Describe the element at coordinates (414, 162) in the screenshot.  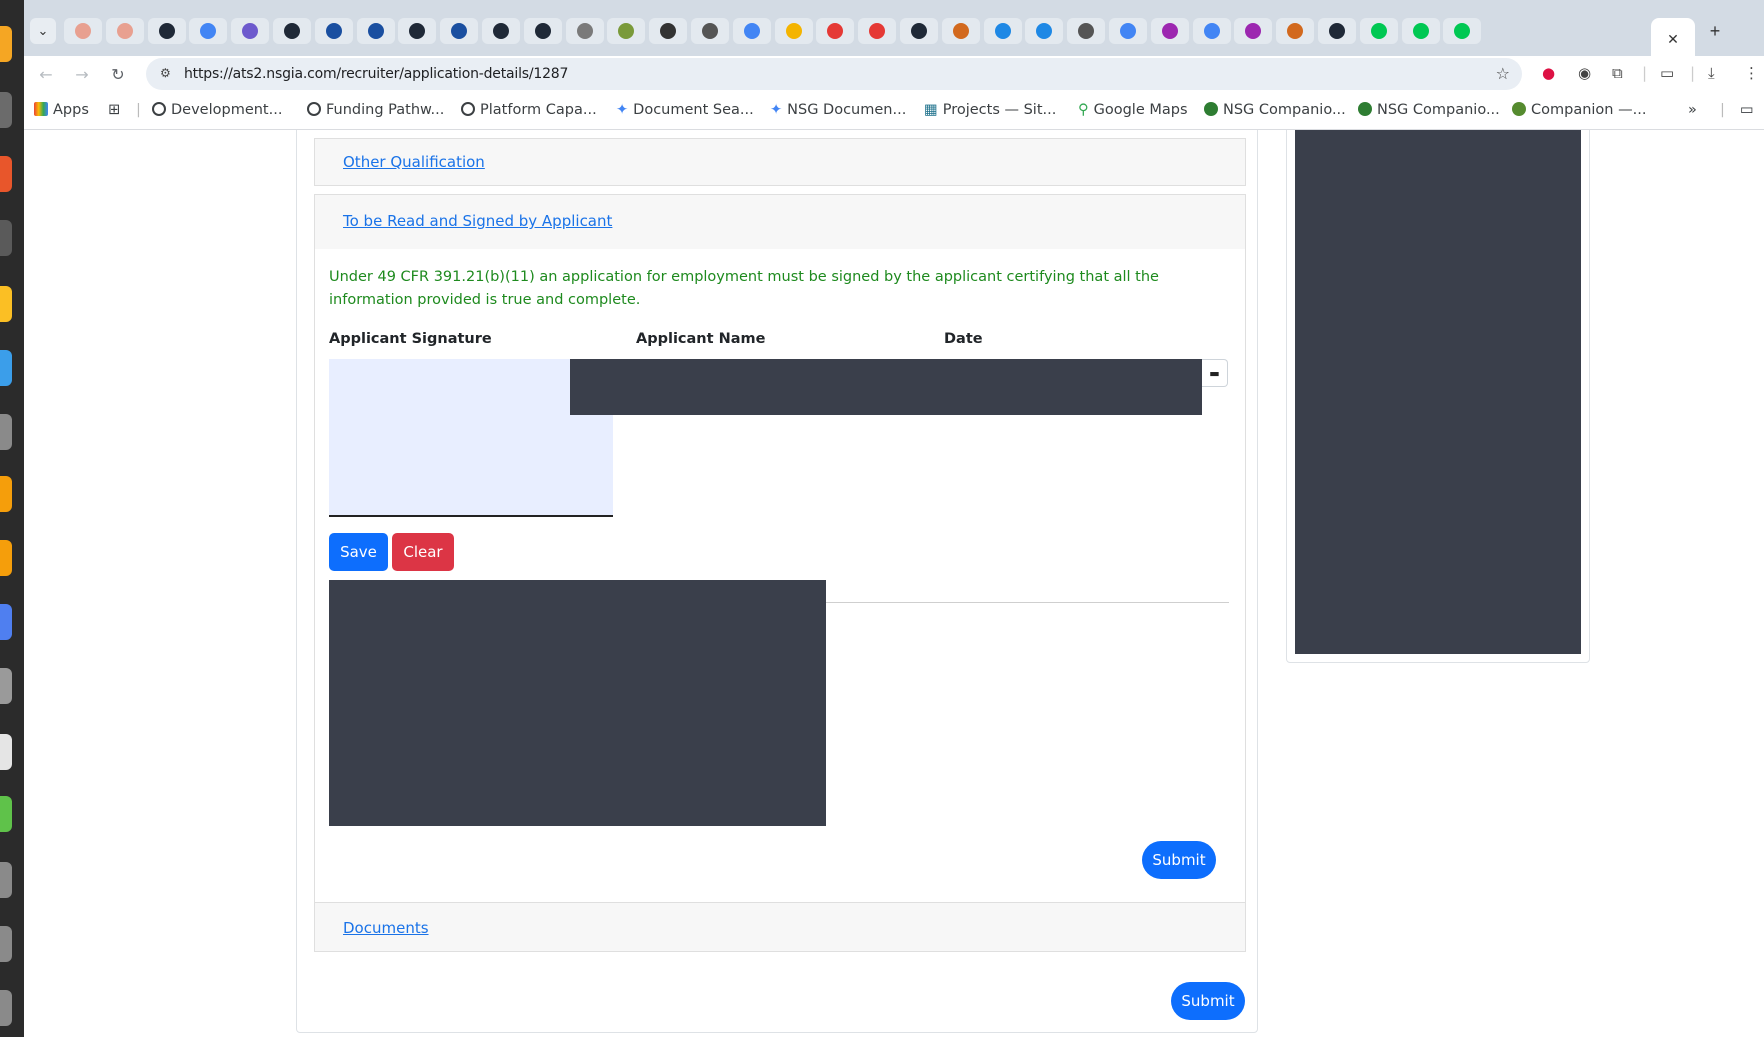
I see `accordion-link-other-qualification: Other Qualification` at that location.